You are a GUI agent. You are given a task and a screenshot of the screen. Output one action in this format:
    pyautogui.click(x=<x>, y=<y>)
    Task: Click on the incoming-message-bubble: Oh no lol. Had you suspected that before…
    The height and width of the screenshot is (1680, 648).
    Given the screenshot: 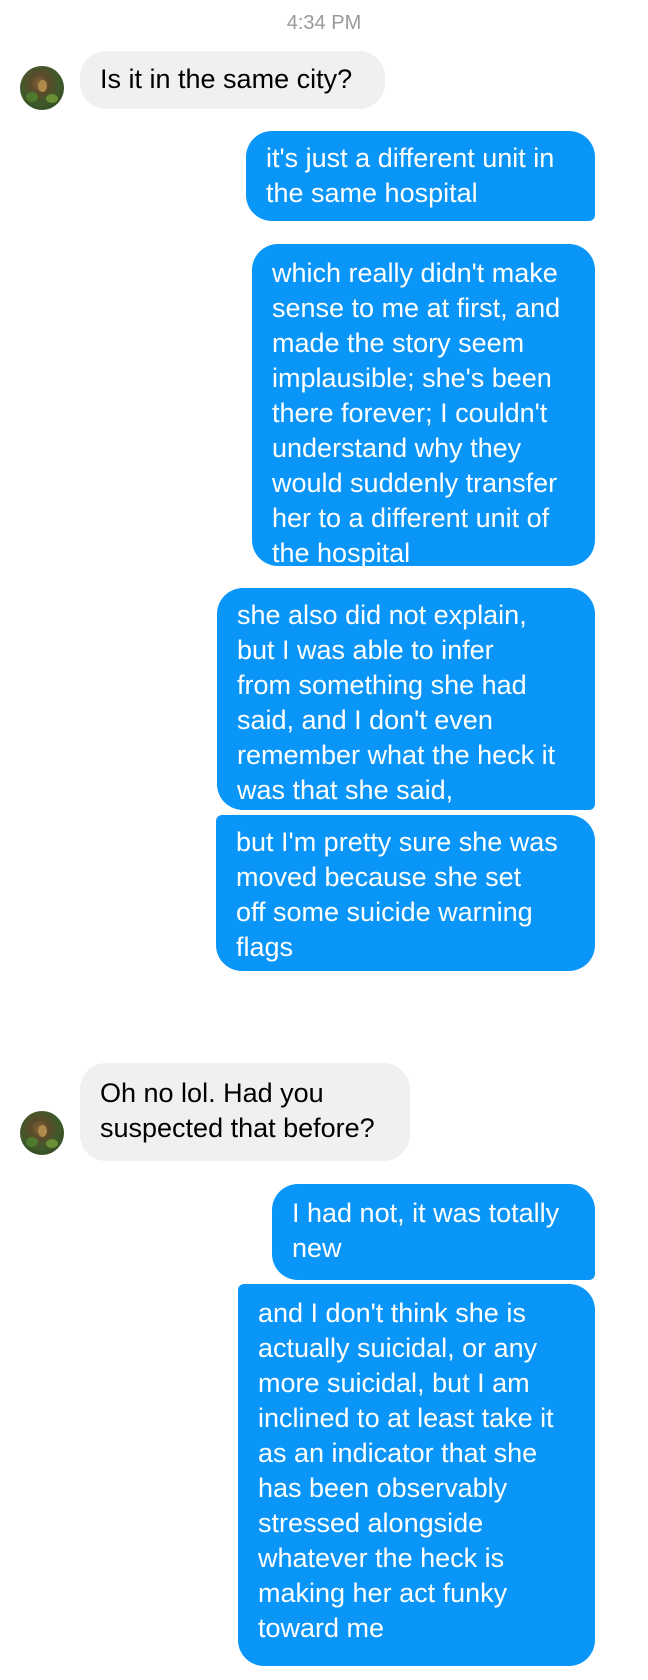 What is the action you would take?
    pyautogui.click(x=245, y=1112)
    